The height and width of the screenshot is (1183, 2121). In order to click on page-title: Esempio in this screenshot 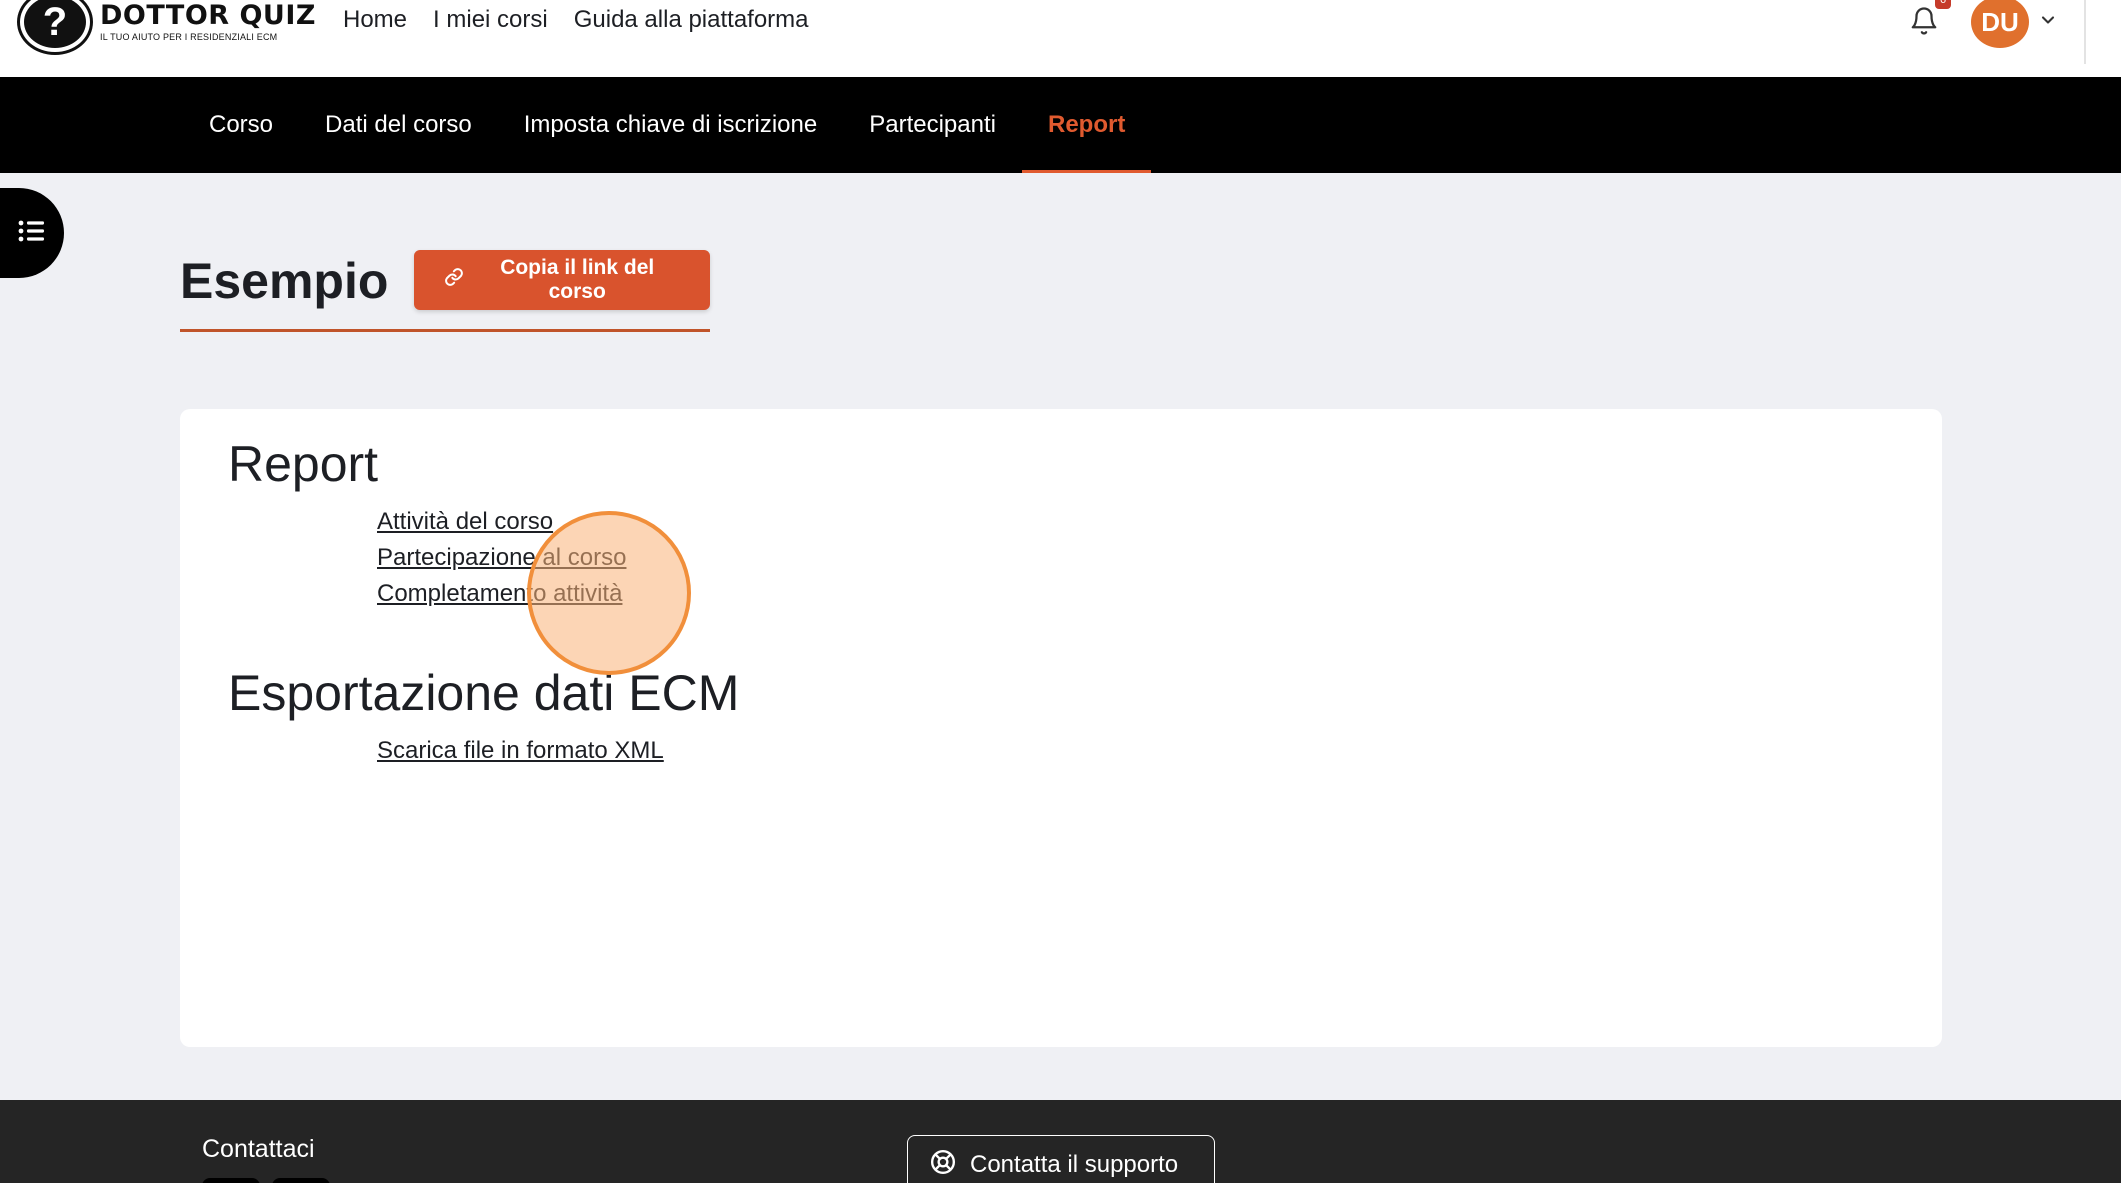, I will do `click(284, 281)`.